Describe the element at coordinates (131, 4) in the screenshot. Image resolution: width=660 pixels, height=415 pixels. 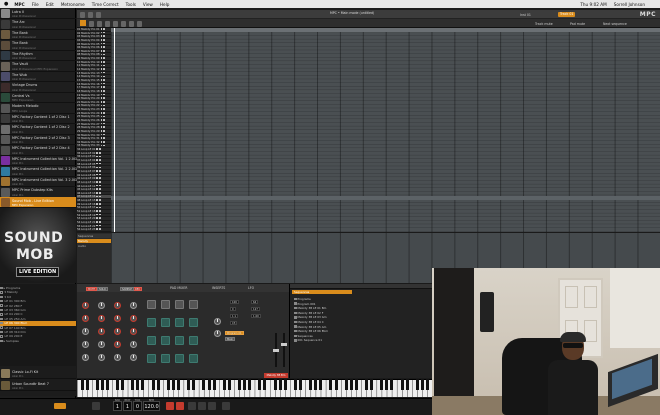
I see `menu-tools: Tools` at that location.